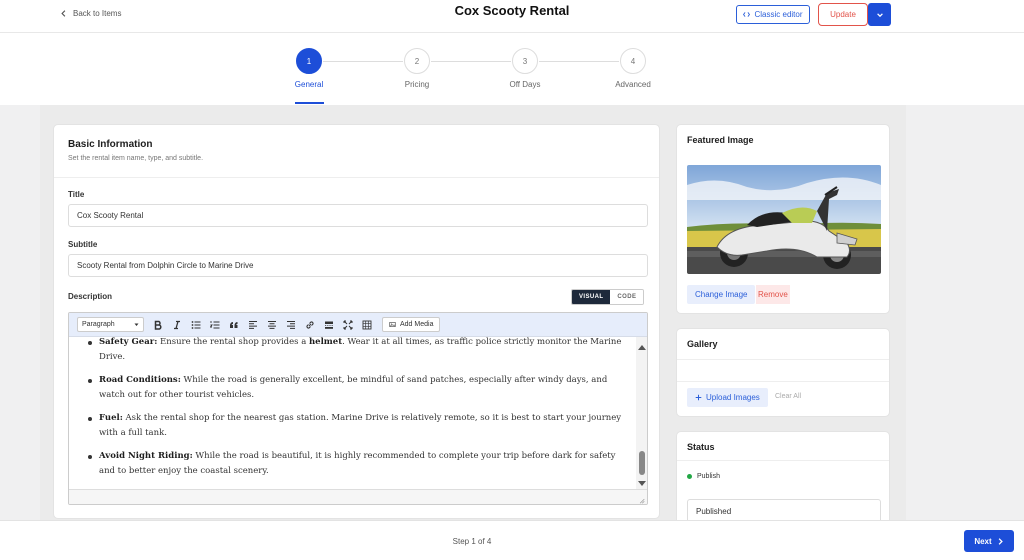 This screenshot has width=1024, height=560. What do you see at coordinates (778, 14) in the screenshot?
I see `classic-editor-label: Classic editor` at bounding box center [778, 14].